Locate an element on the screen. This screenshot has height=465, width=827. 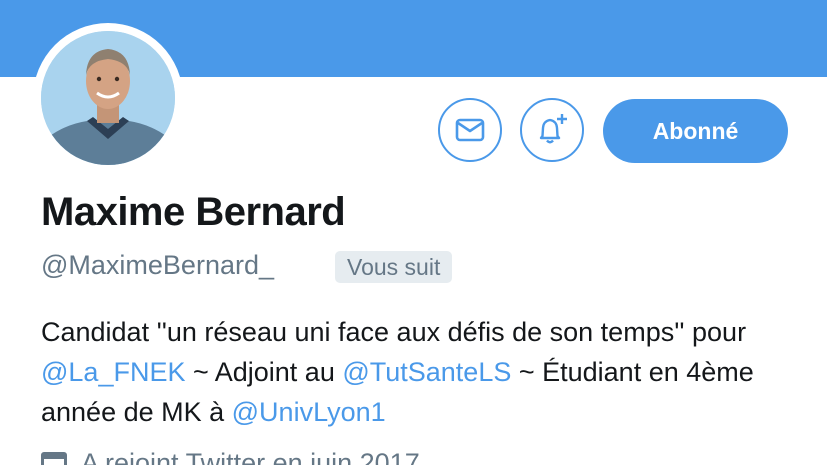
joined-date: A rejoint Twitter en juin 2017 is located at coordinates (250, 456).